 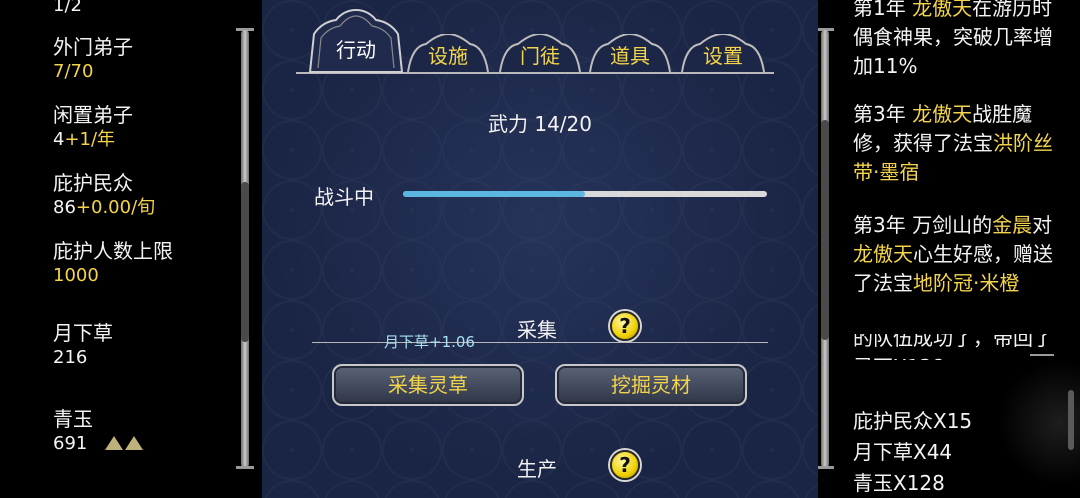 I want to click on log-entry-text: 庇护民众X15, so click(x=913, y=421).